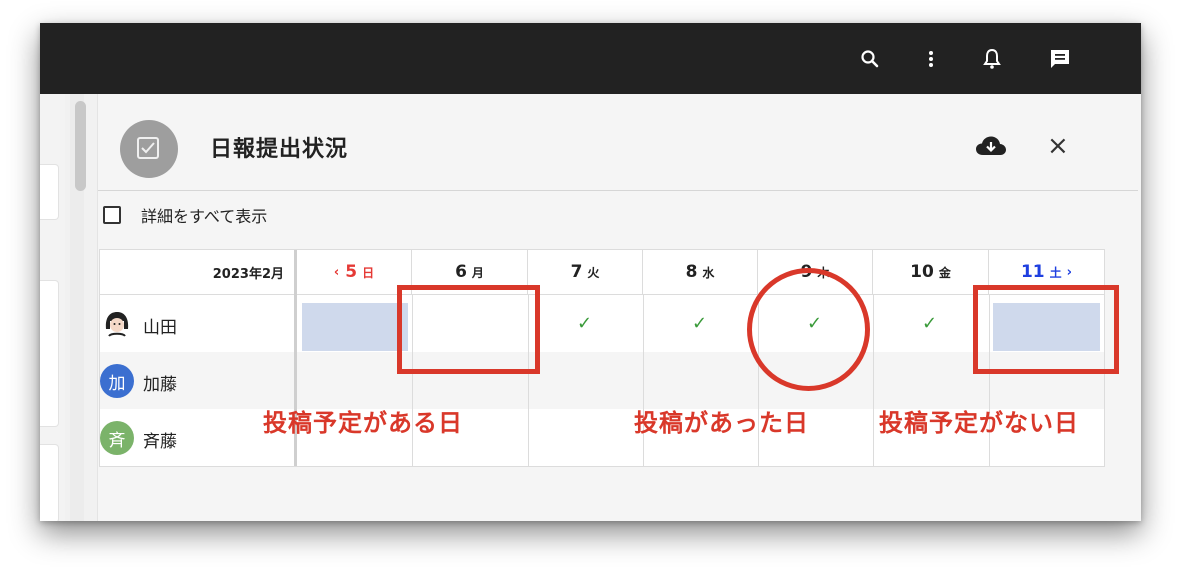 The image size is (1186, 582). I want to click on show-all-label: 詳細をすべて表示, so click(204, 216).